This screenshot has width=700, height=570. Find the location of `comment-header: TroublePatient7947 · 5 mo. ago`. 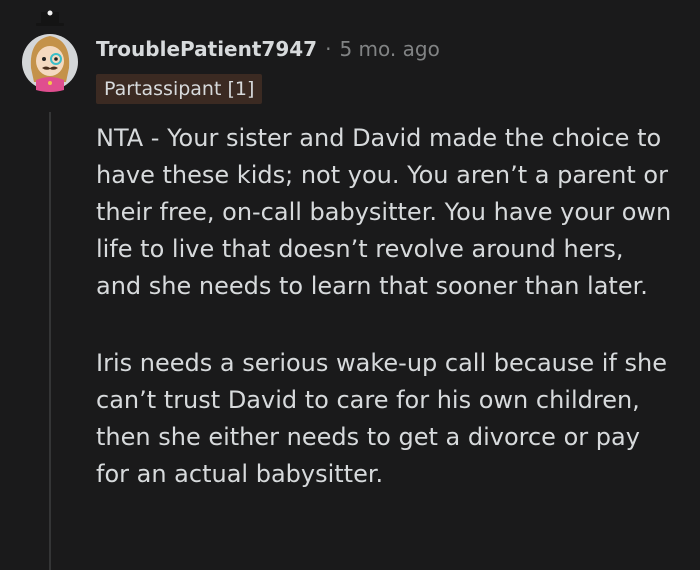

comment-header: TroublePatient7947 · 5 mo. ago is located at coordinates (268, 49).